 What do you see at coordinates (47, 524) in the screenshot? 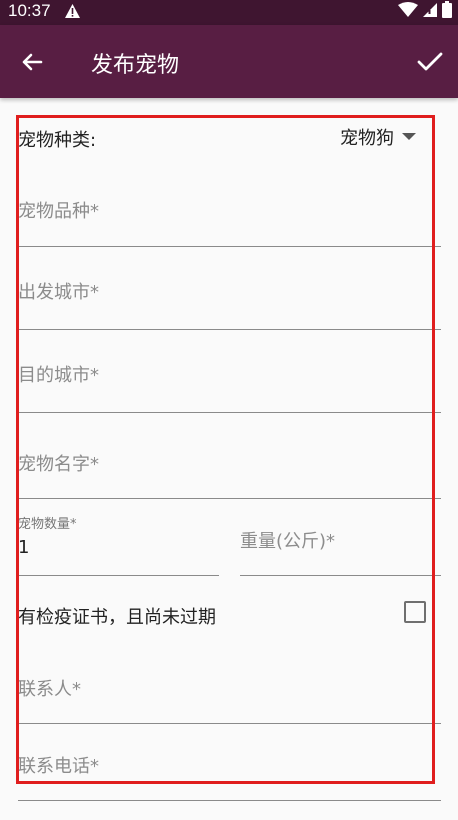
I see `quantity-label: 宠物数量*` at bounding box center [47, 524].